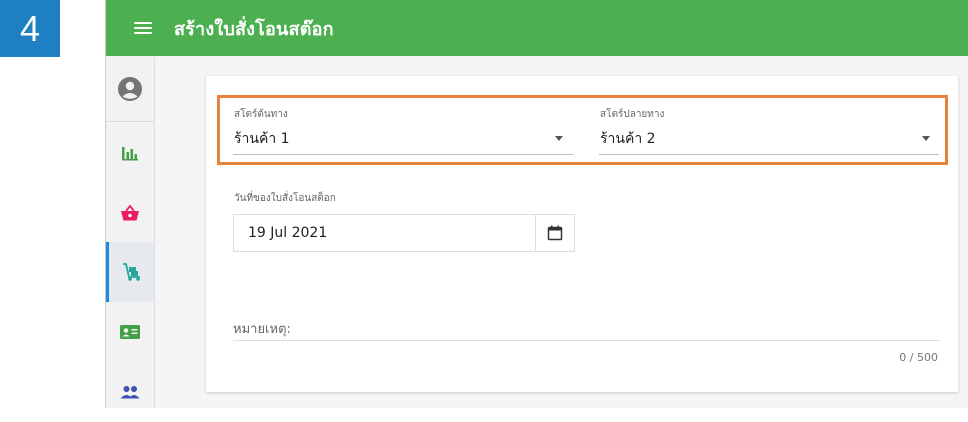  I want to click on source-store-value: ร้านค้า 1, so click(262, 139).